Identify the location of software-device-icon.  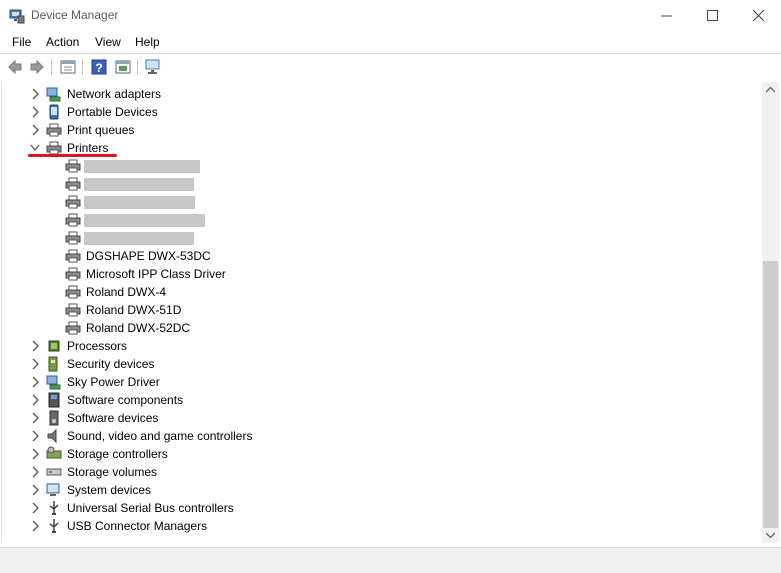
(54, 418).